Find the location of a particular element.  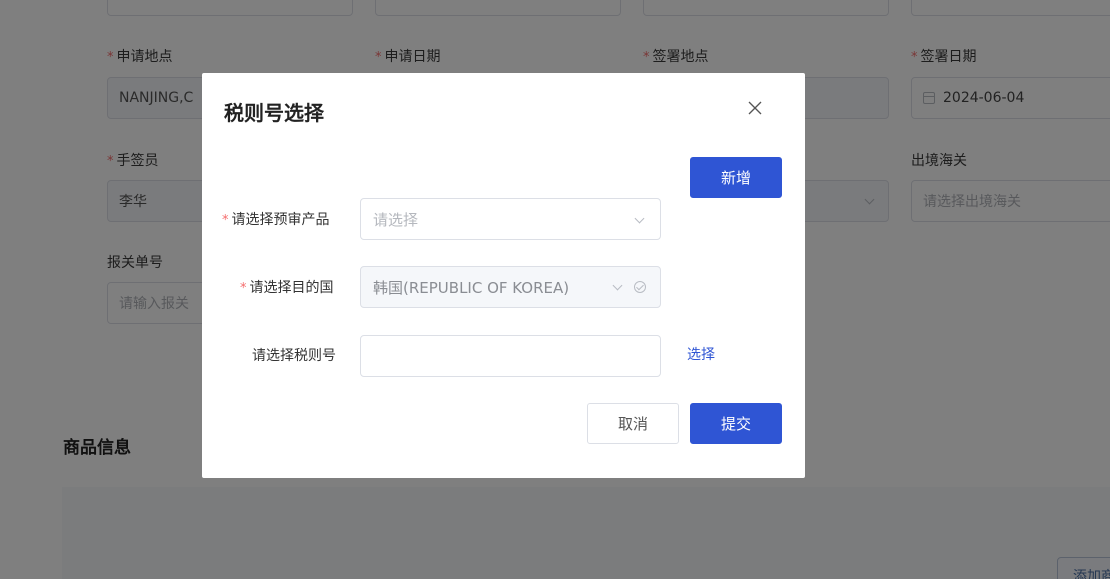

submit-button: 提交 is located at coordinates (736, 423).